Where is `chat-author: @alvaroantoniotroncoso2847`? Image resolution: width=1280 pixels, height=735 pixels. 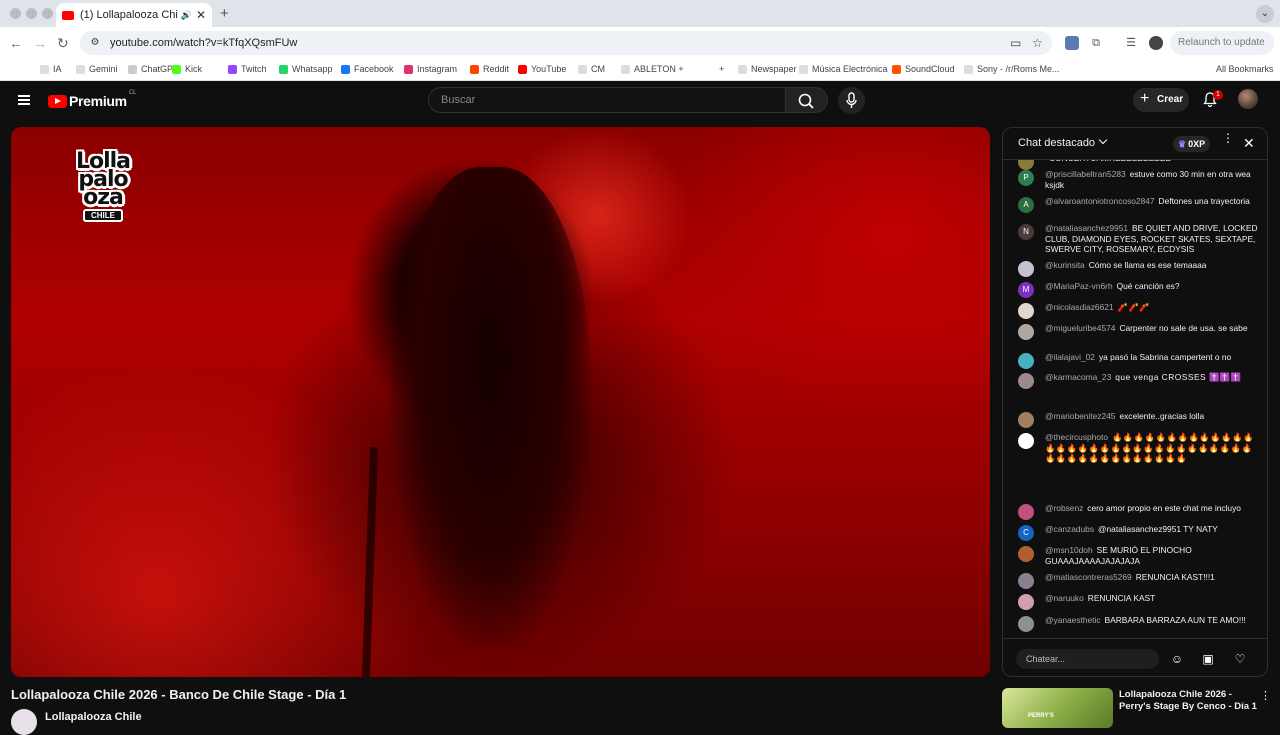 chat-author: @alvaroantoniotroncoso2847 is located at coordinates (1100, 201).